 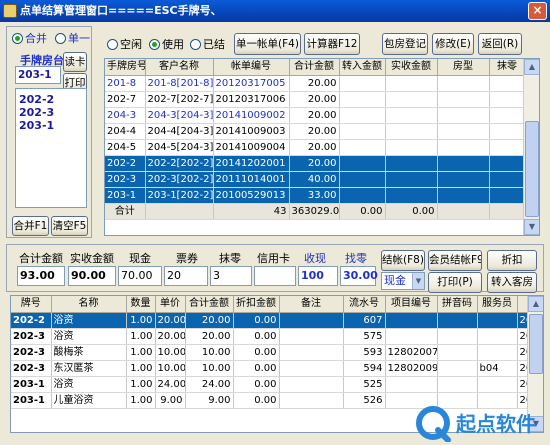 I want to click on table-row: 202-7 202-7[202-7] 20120317006 20.00, so click(x=315, y=99).